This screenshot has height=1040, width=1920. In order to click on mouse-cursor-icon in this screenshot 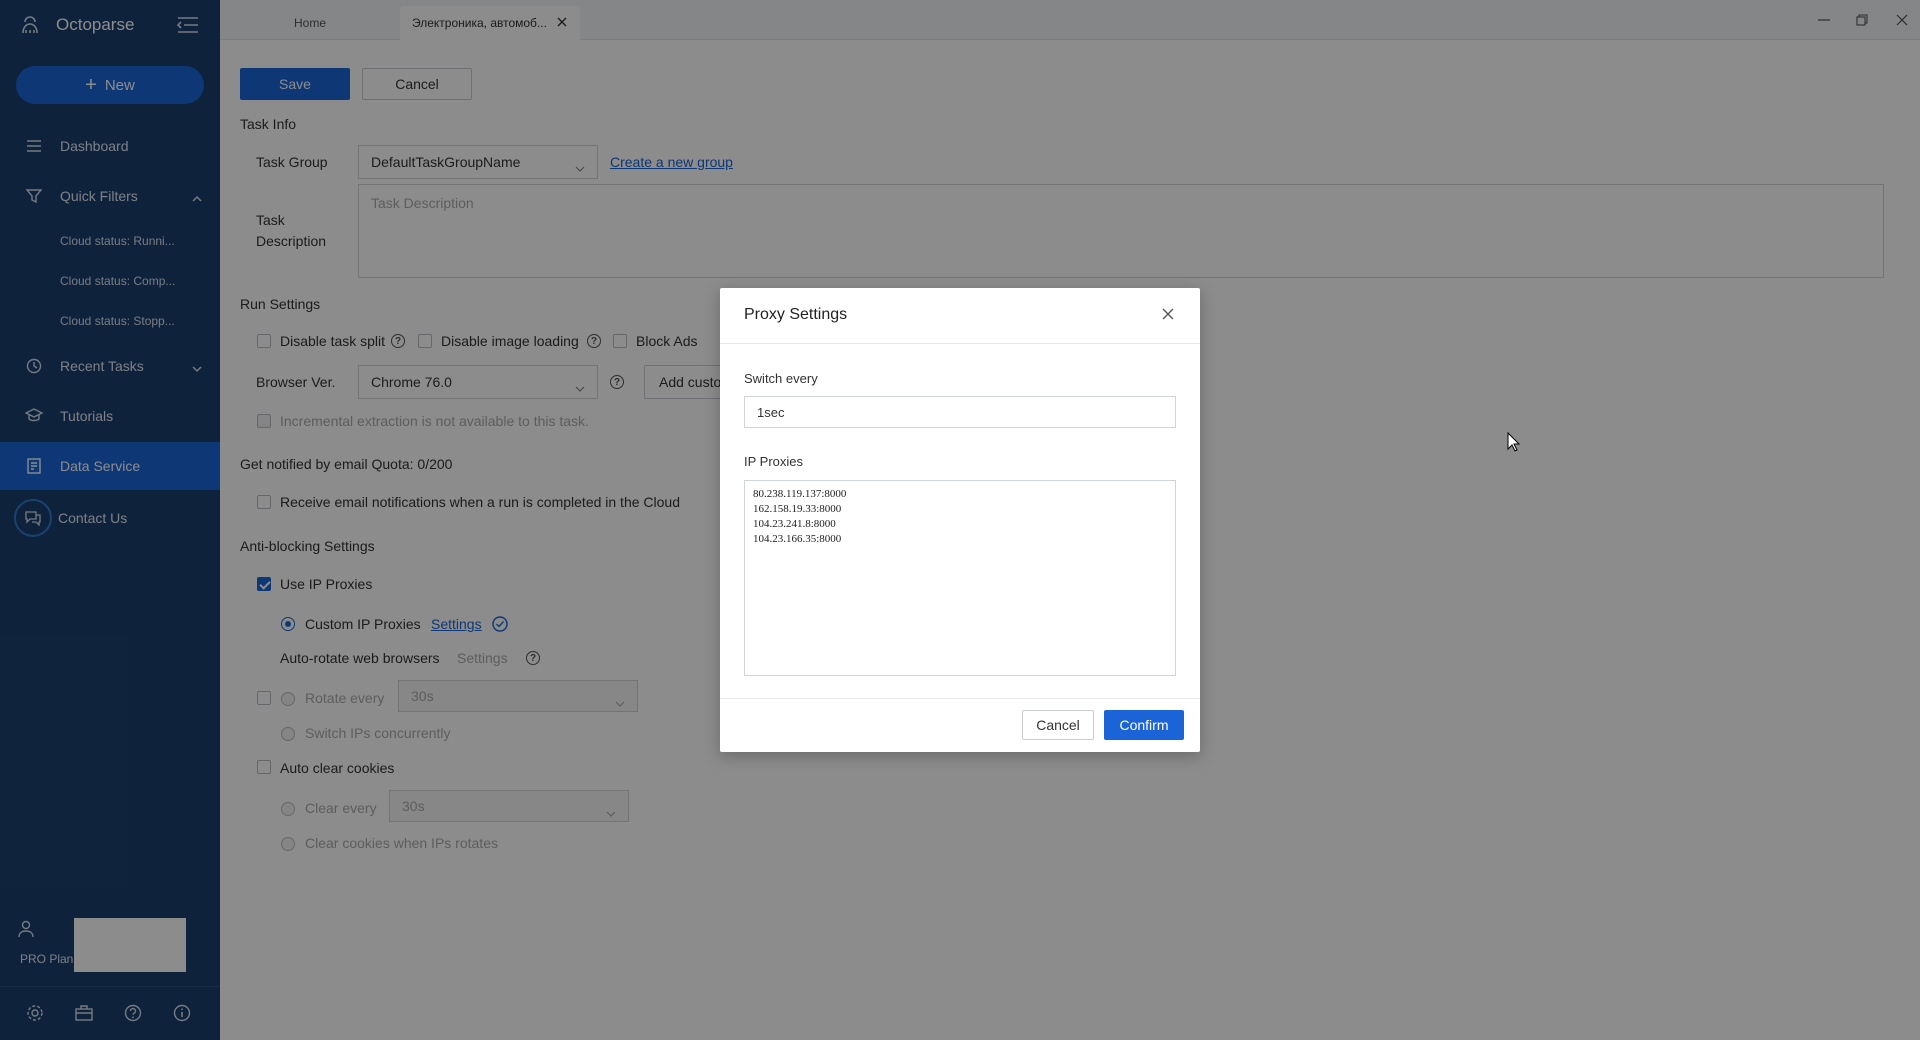, I will do `click(1514, 443)`.